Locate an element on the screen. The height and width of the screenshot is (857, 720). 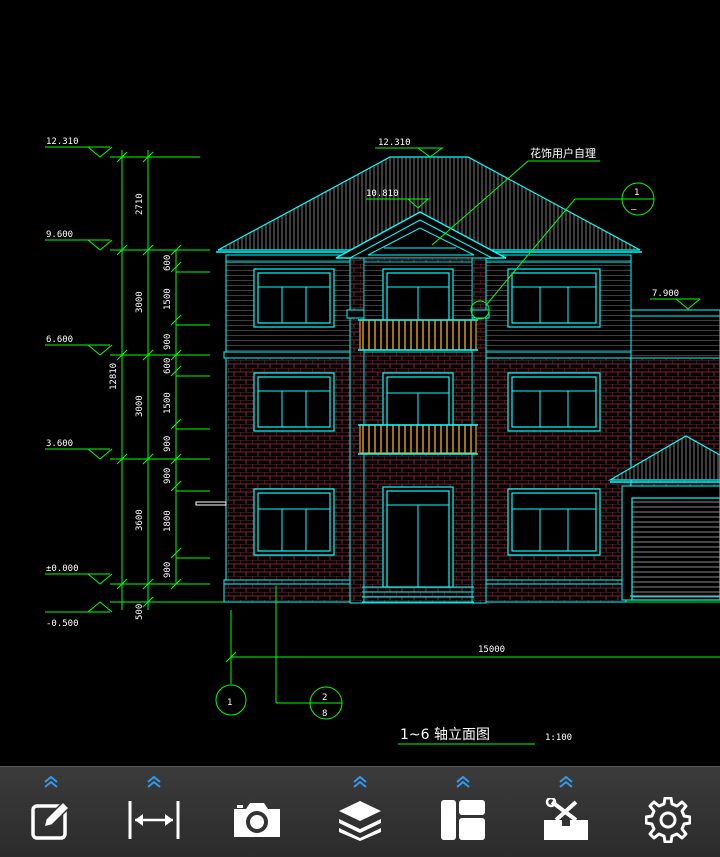
toolbox-icon is located at coordinates (565, 819).